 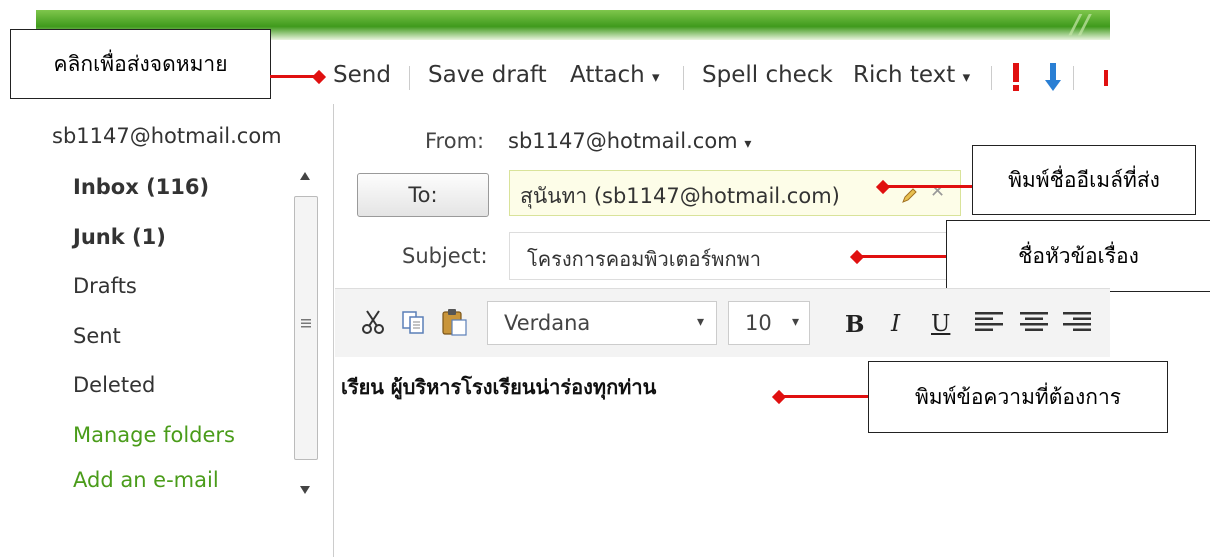 What do you see at coordinates (854, 324) in the screenshot?
I see `bold-button: B` at bounding box center [854, 324].